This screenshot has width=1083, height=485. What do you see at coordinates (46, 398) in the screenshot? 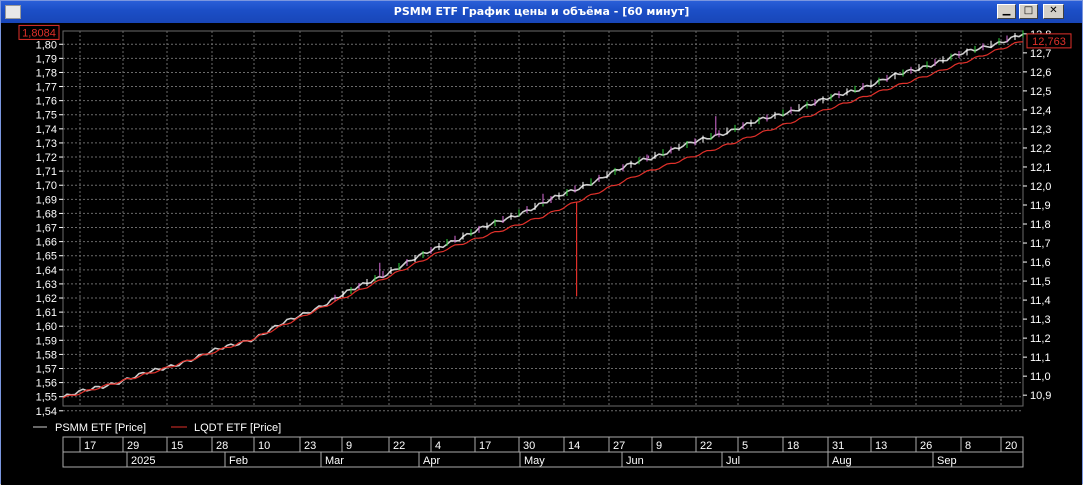
I see `left-tick-label: 1,55` at bounding box center [46, 398].